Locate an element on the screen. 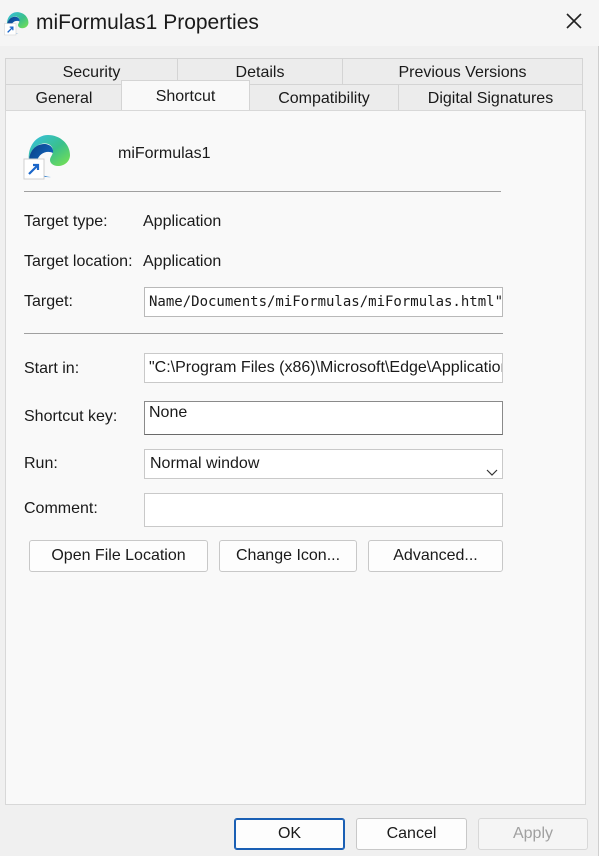  tab-compatibility: Compatibility is located at coordinates (324, 97).